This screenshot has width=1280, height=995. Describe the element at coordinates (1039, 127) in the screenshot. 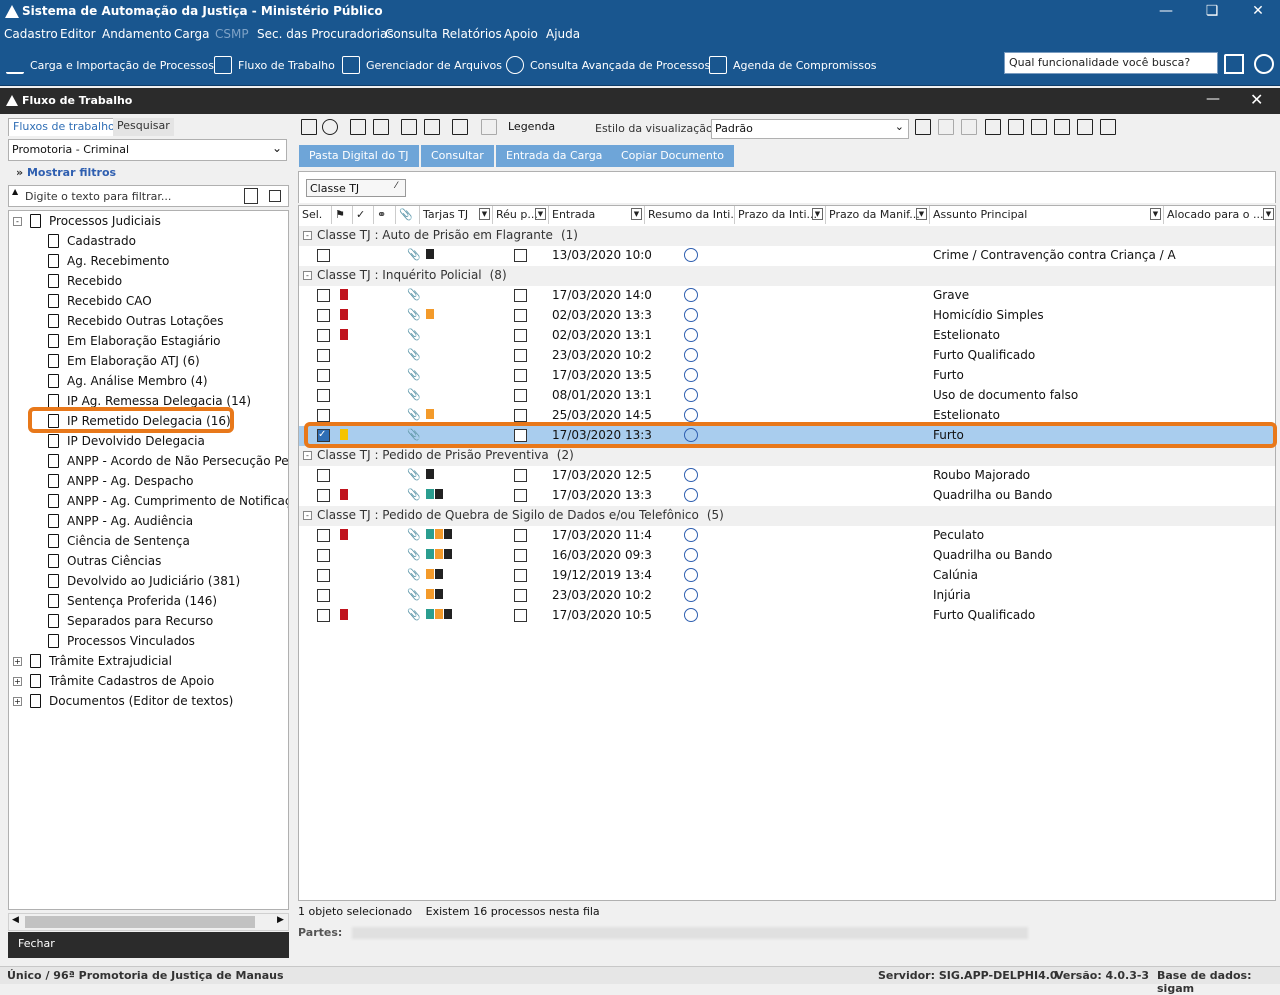

I see `columns-icon` at that location.